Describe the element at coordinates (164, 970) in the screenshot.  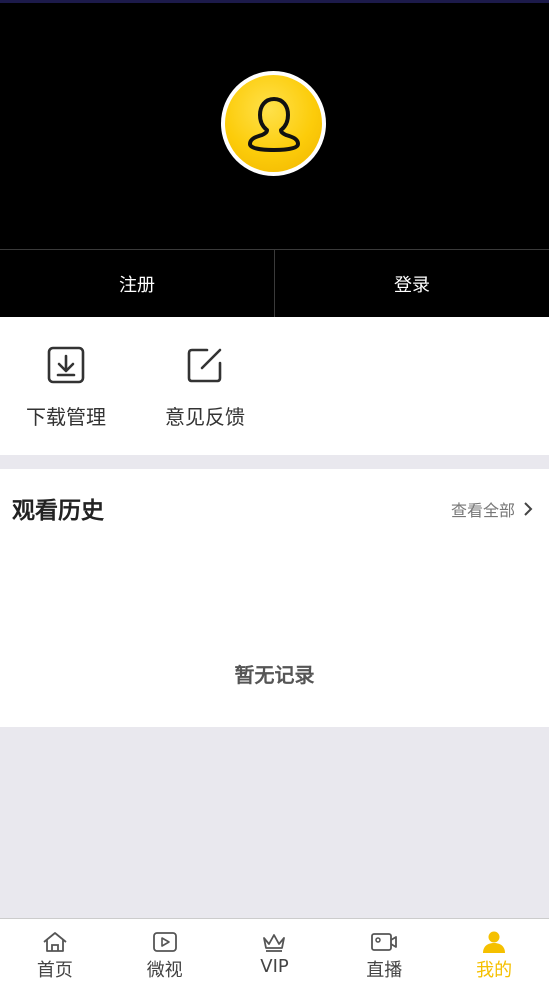
I see `tab-micro-video-label: 微视` at that location.